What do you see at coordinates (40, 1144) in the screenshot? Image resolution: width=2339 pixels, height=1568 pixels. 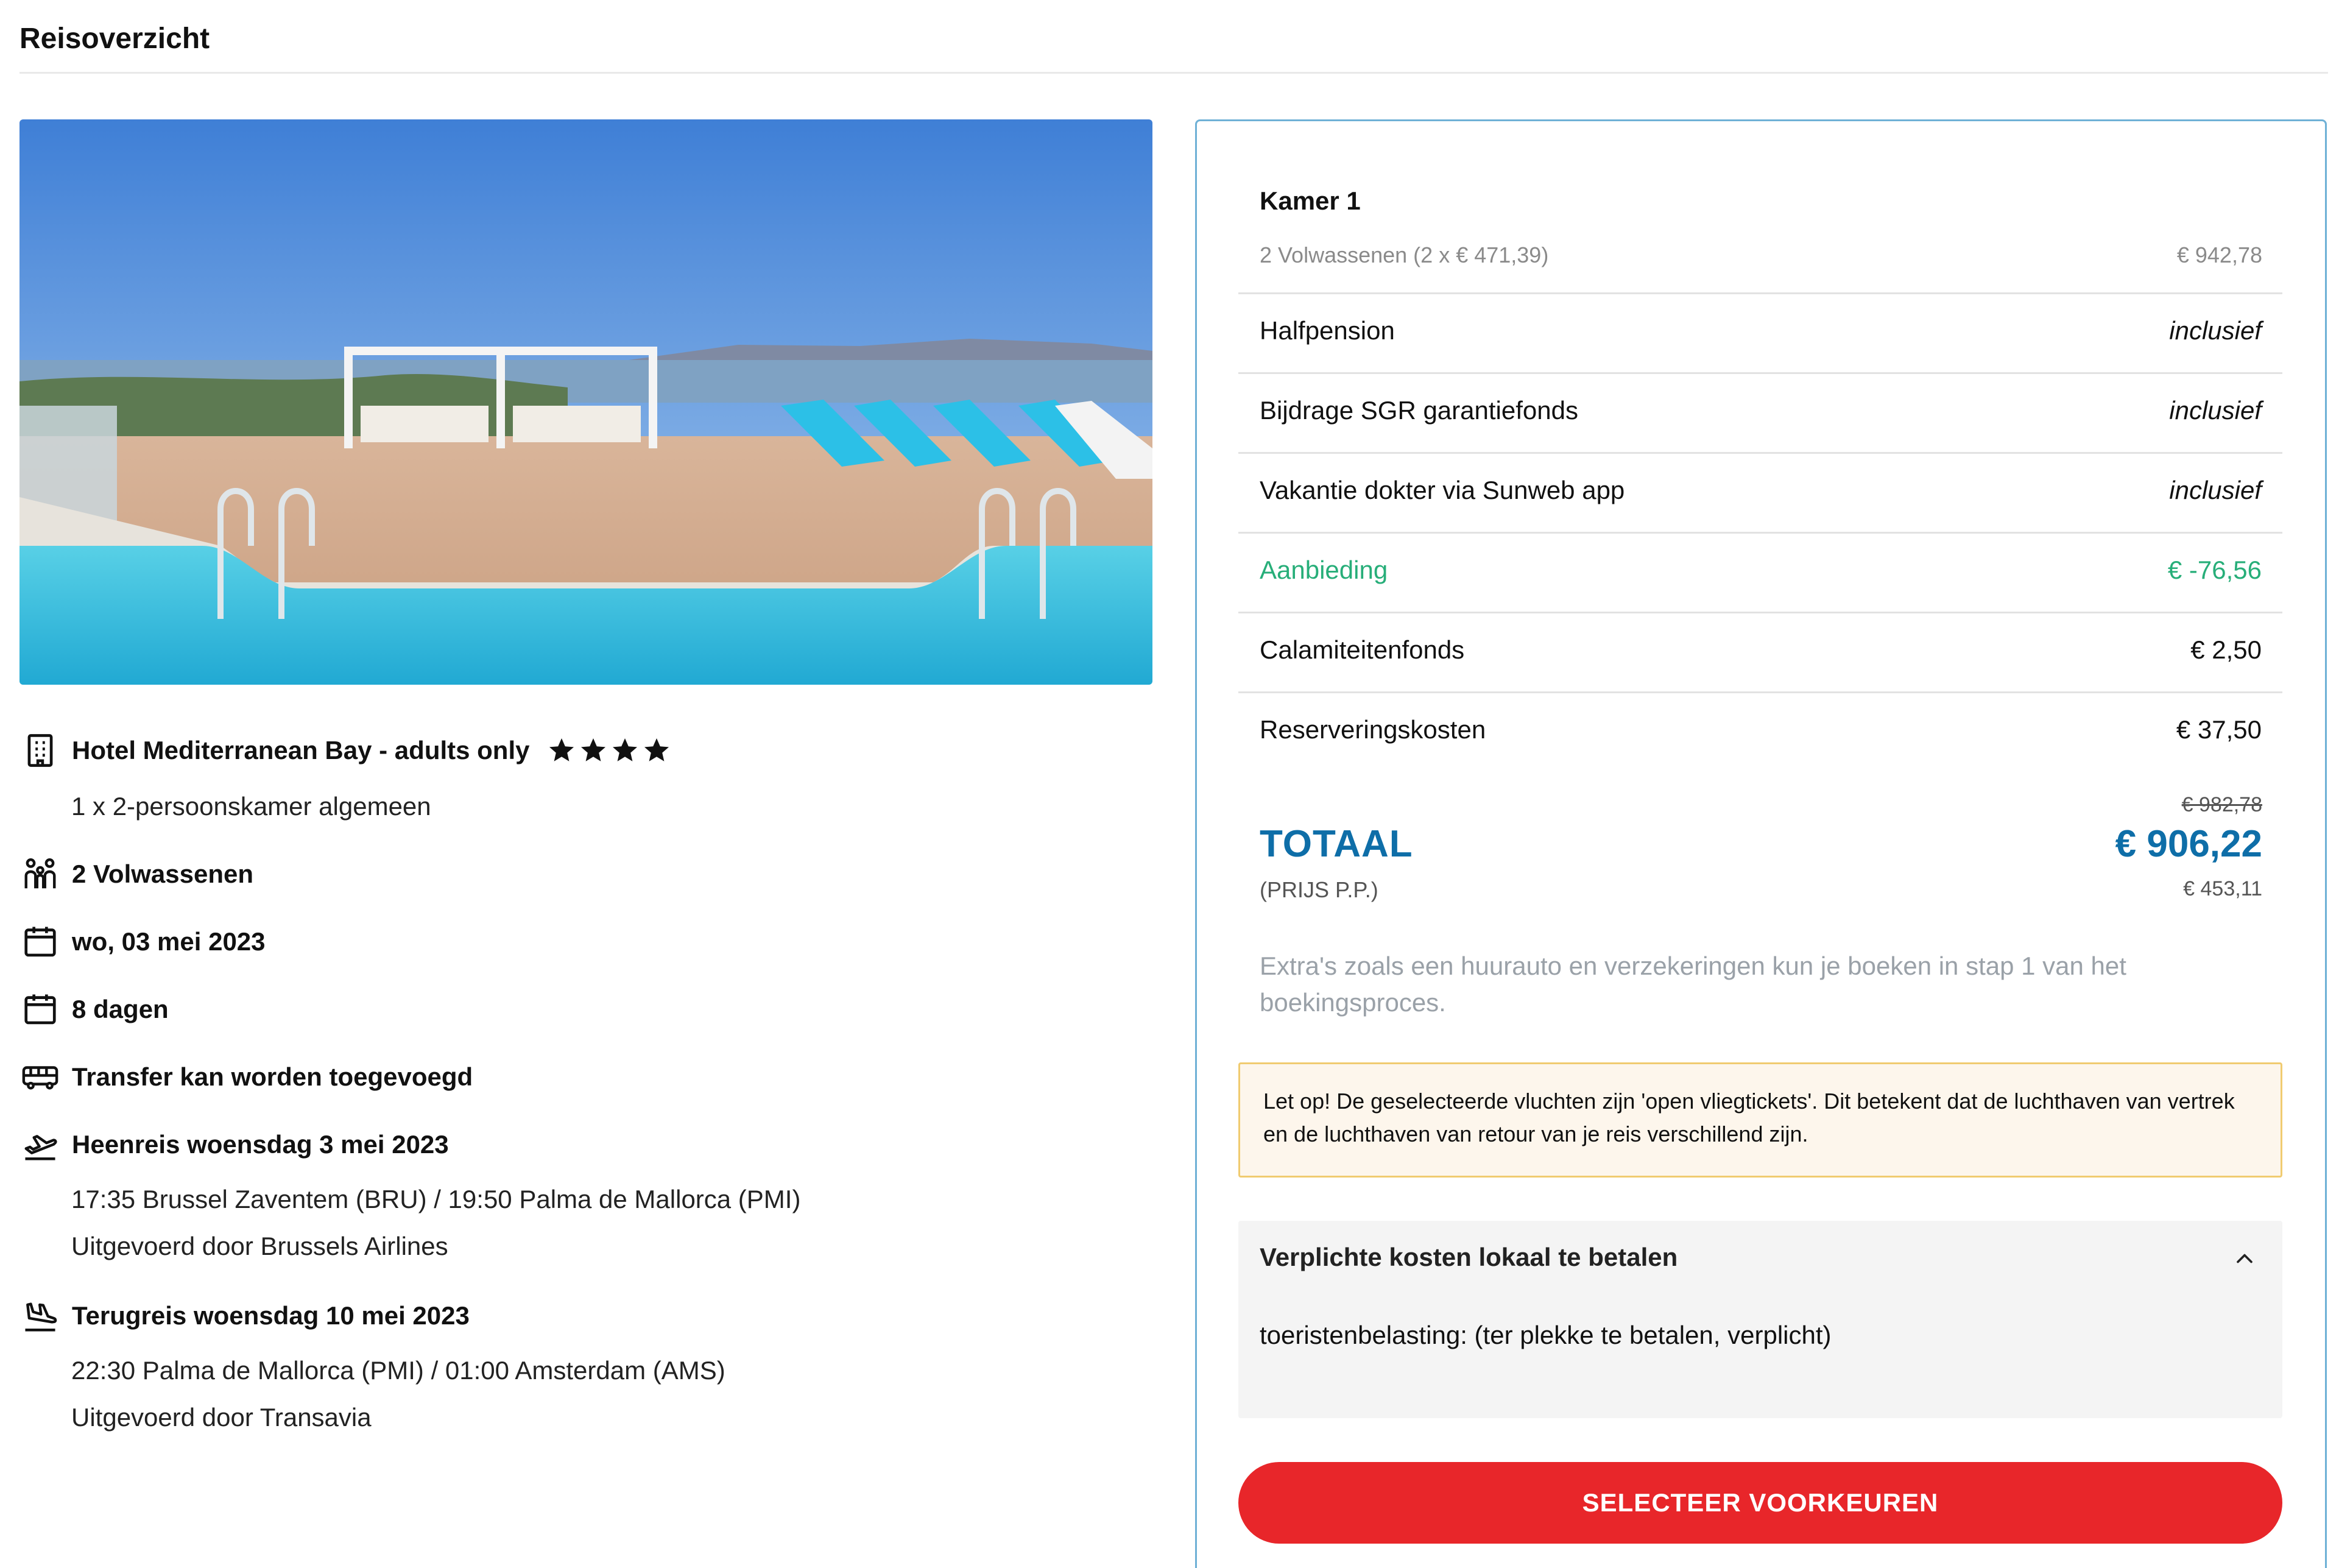 I see `plane-departure-icon` at bounding box center [40, 1144].